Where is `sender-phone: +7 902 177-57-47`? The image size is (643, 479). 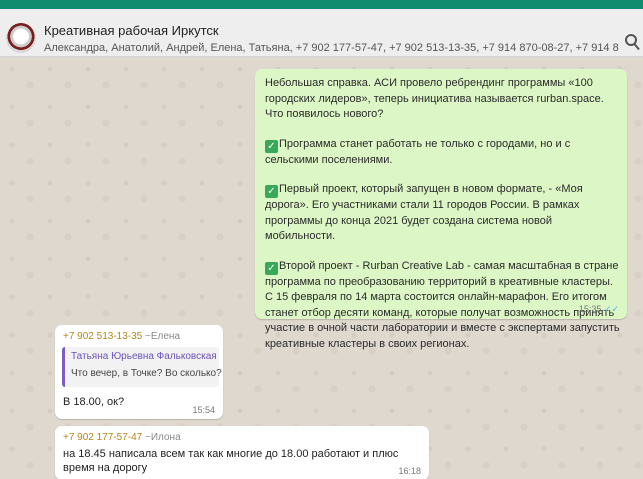 sender-phone: +7 902 177-57-47 is located at coordinates (102, 437).